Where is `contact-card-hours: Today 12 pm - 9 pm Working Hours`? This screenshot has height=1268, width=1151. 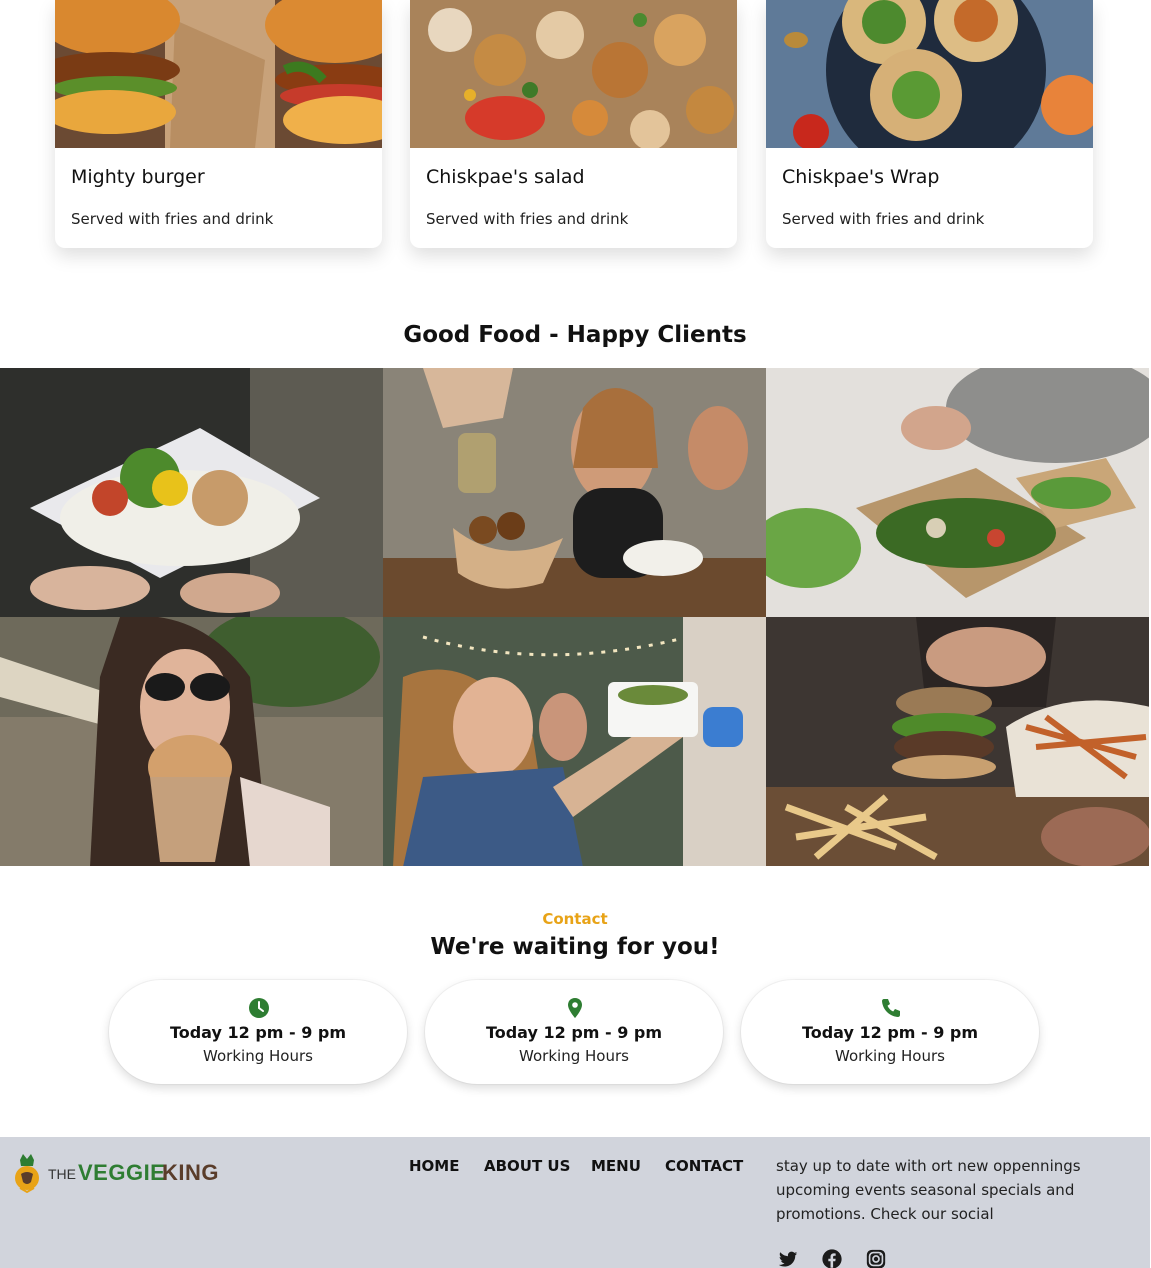 contact-card-hours: Today 12 pm - 9 pm Working Hours is located at coordinates (258, 1032).